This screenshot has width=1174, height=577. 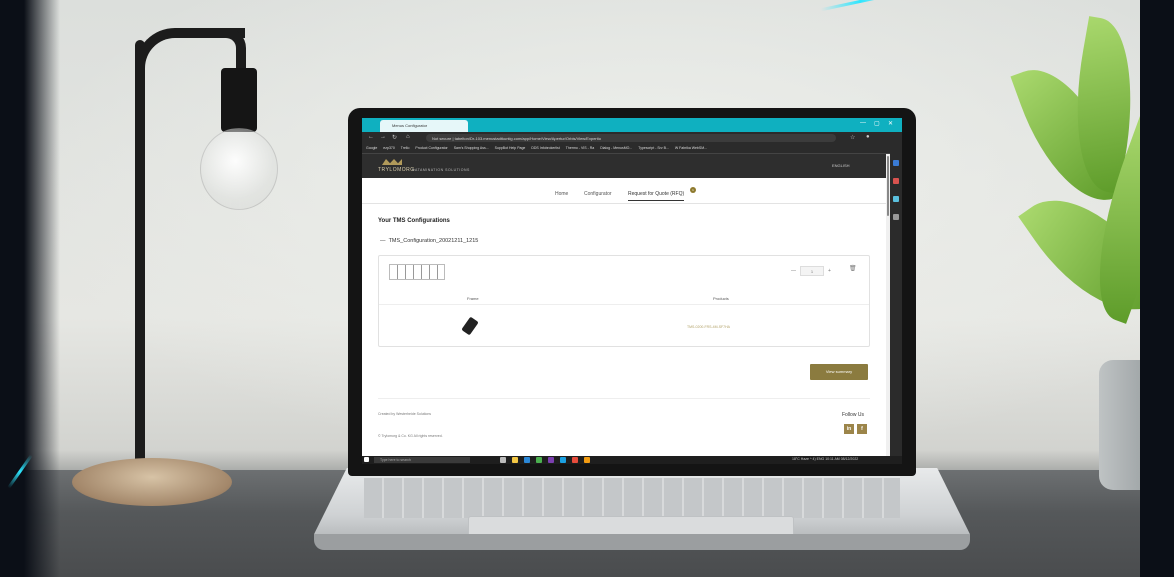 What do you see at coordinates (414, 221) in the screenshot?
I see `page-title: Your TMS Configurations` at bounding box center [414, 221].